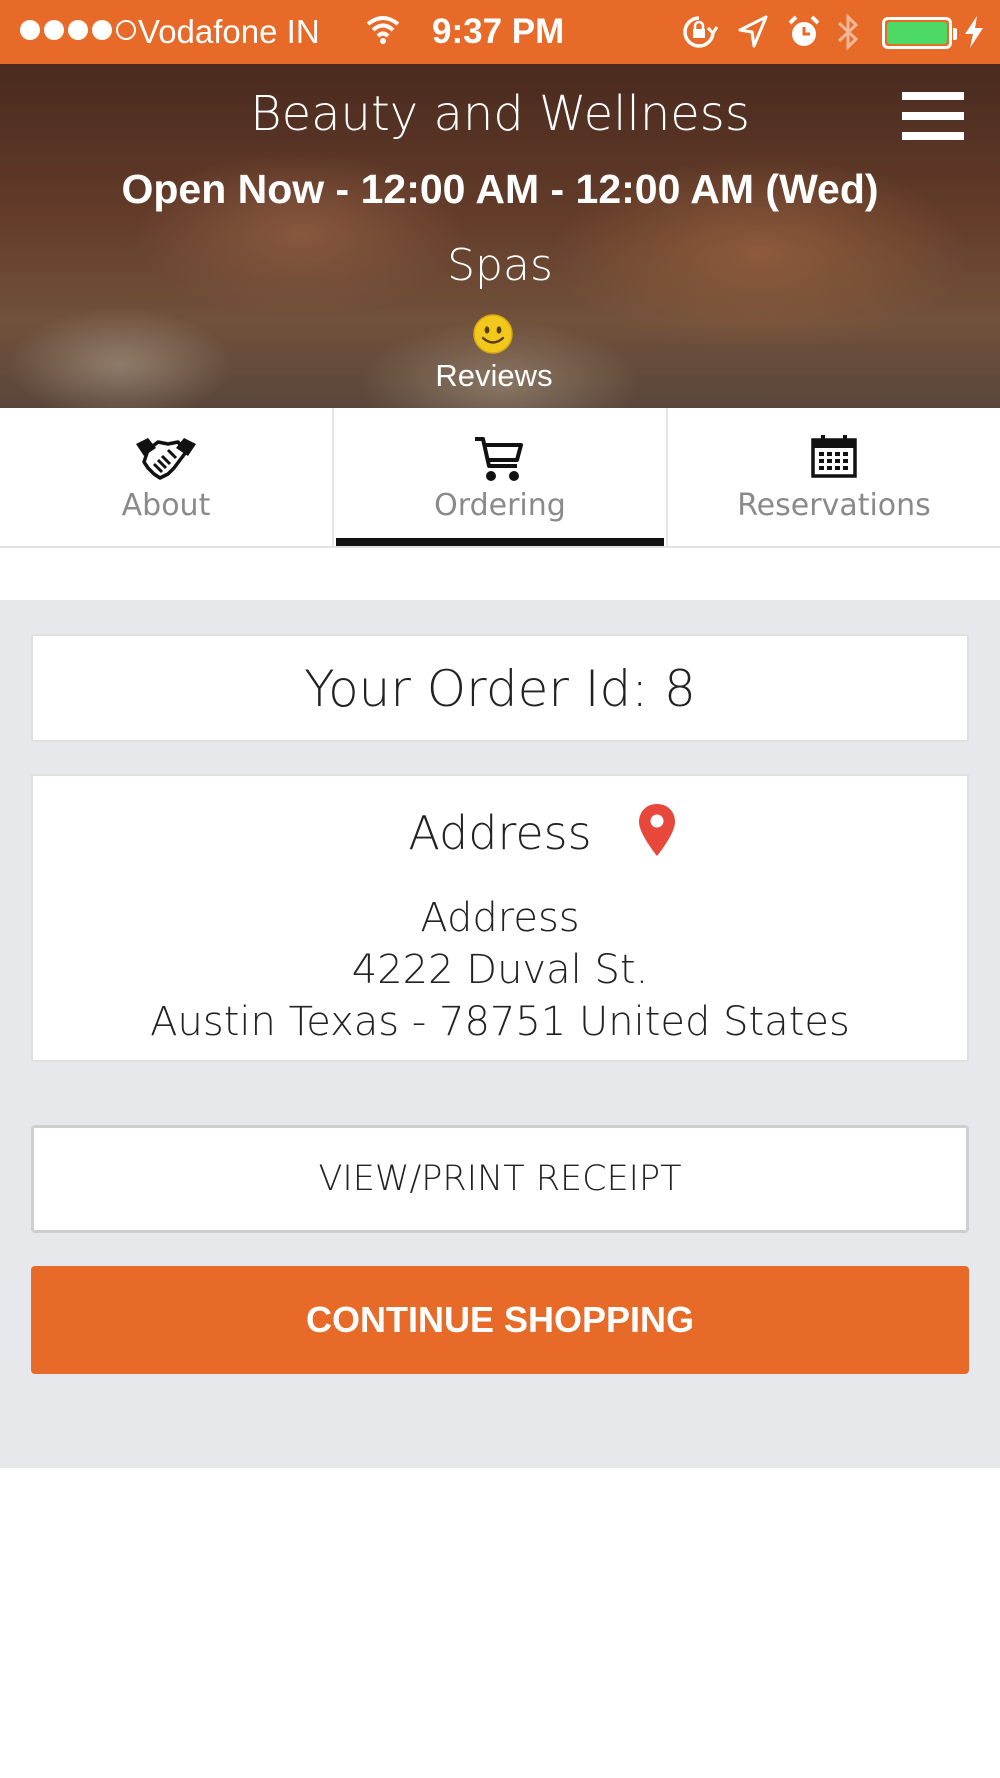  I want to click on tab-about: About, so click(167, 477).